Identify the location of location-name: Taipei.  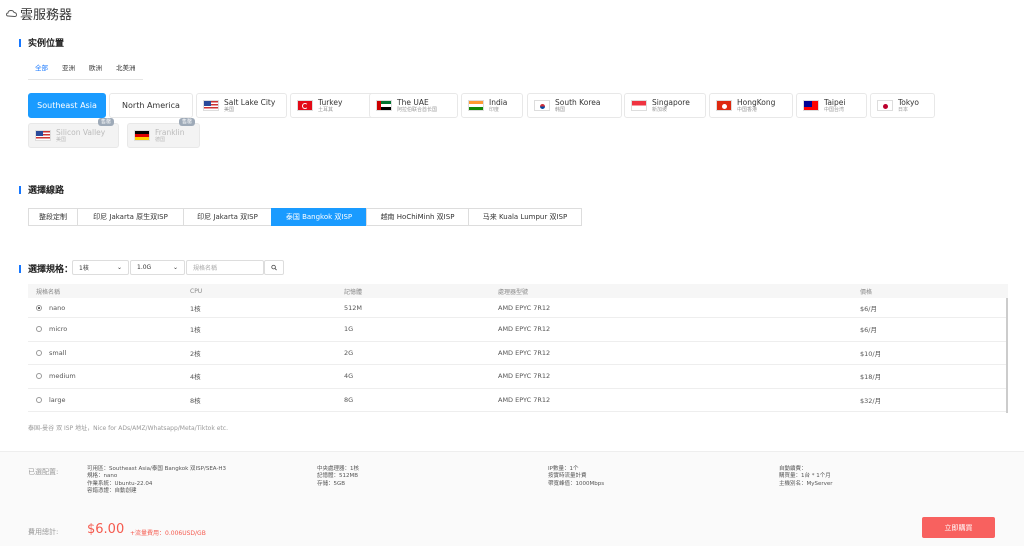
(835, 102).